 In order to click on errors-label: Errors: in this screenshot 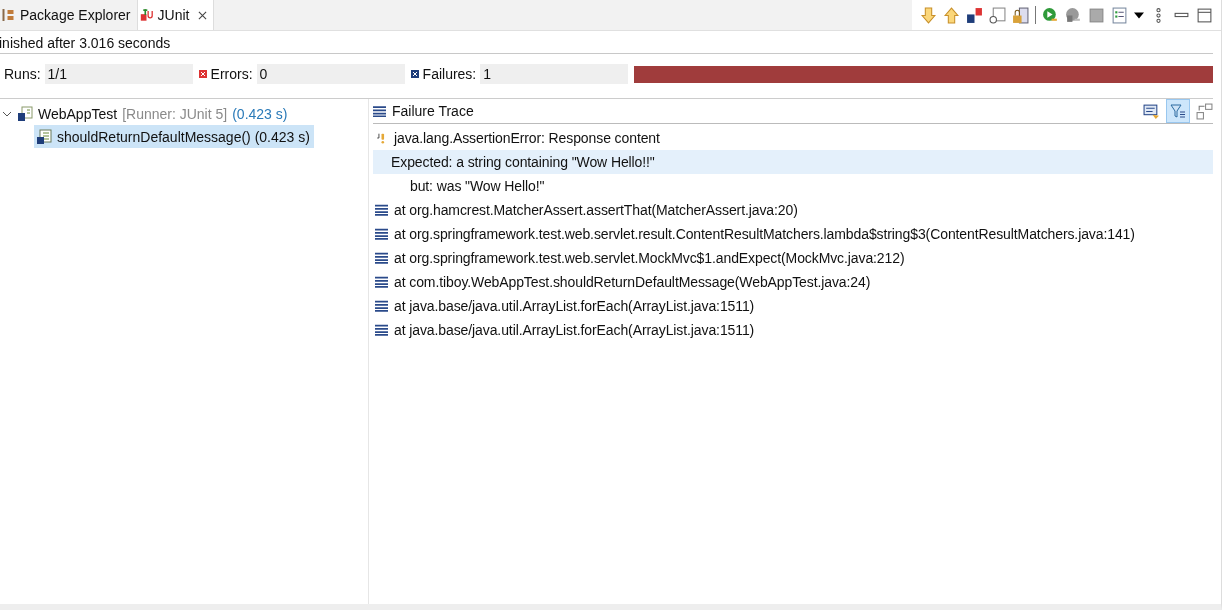, I will do `click(231, 74)`.